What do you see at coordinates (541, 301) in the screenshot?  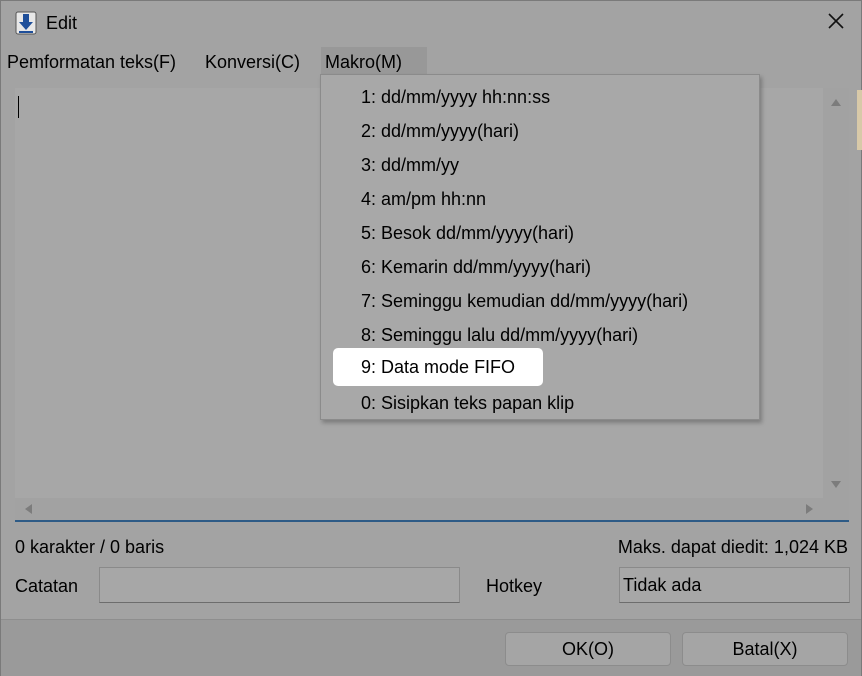 I see `macro-item-7: 7: Seminggu kemudian dd/mm/yyyy(hari)` at bounding box center [541, 301].